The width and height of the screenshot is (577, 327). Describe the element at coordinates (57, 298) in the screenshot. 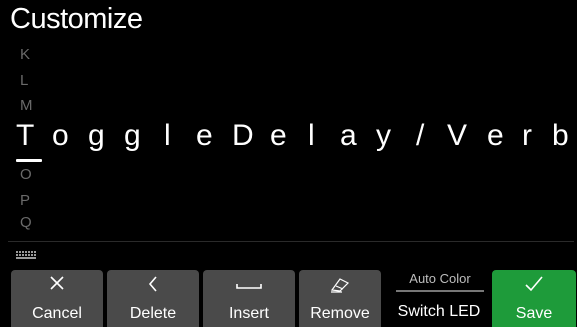

I see `cancel-button: Cancel` at that location.